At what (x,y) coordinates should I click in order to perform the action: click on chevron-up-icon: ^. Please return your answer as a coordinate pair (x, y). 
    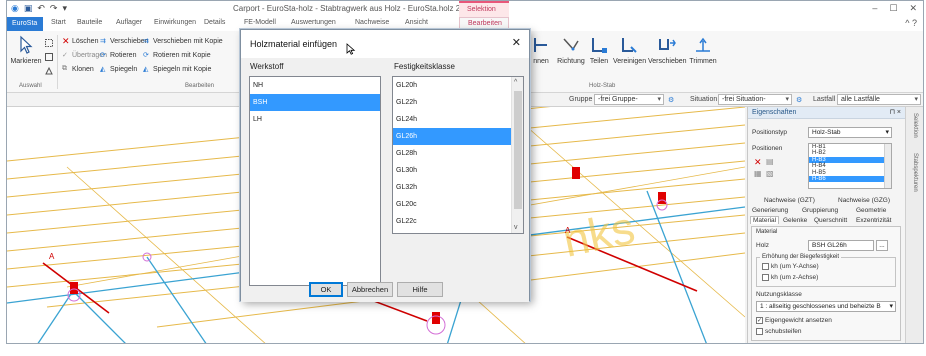
    Looking at the image, I should click on (515, 82).